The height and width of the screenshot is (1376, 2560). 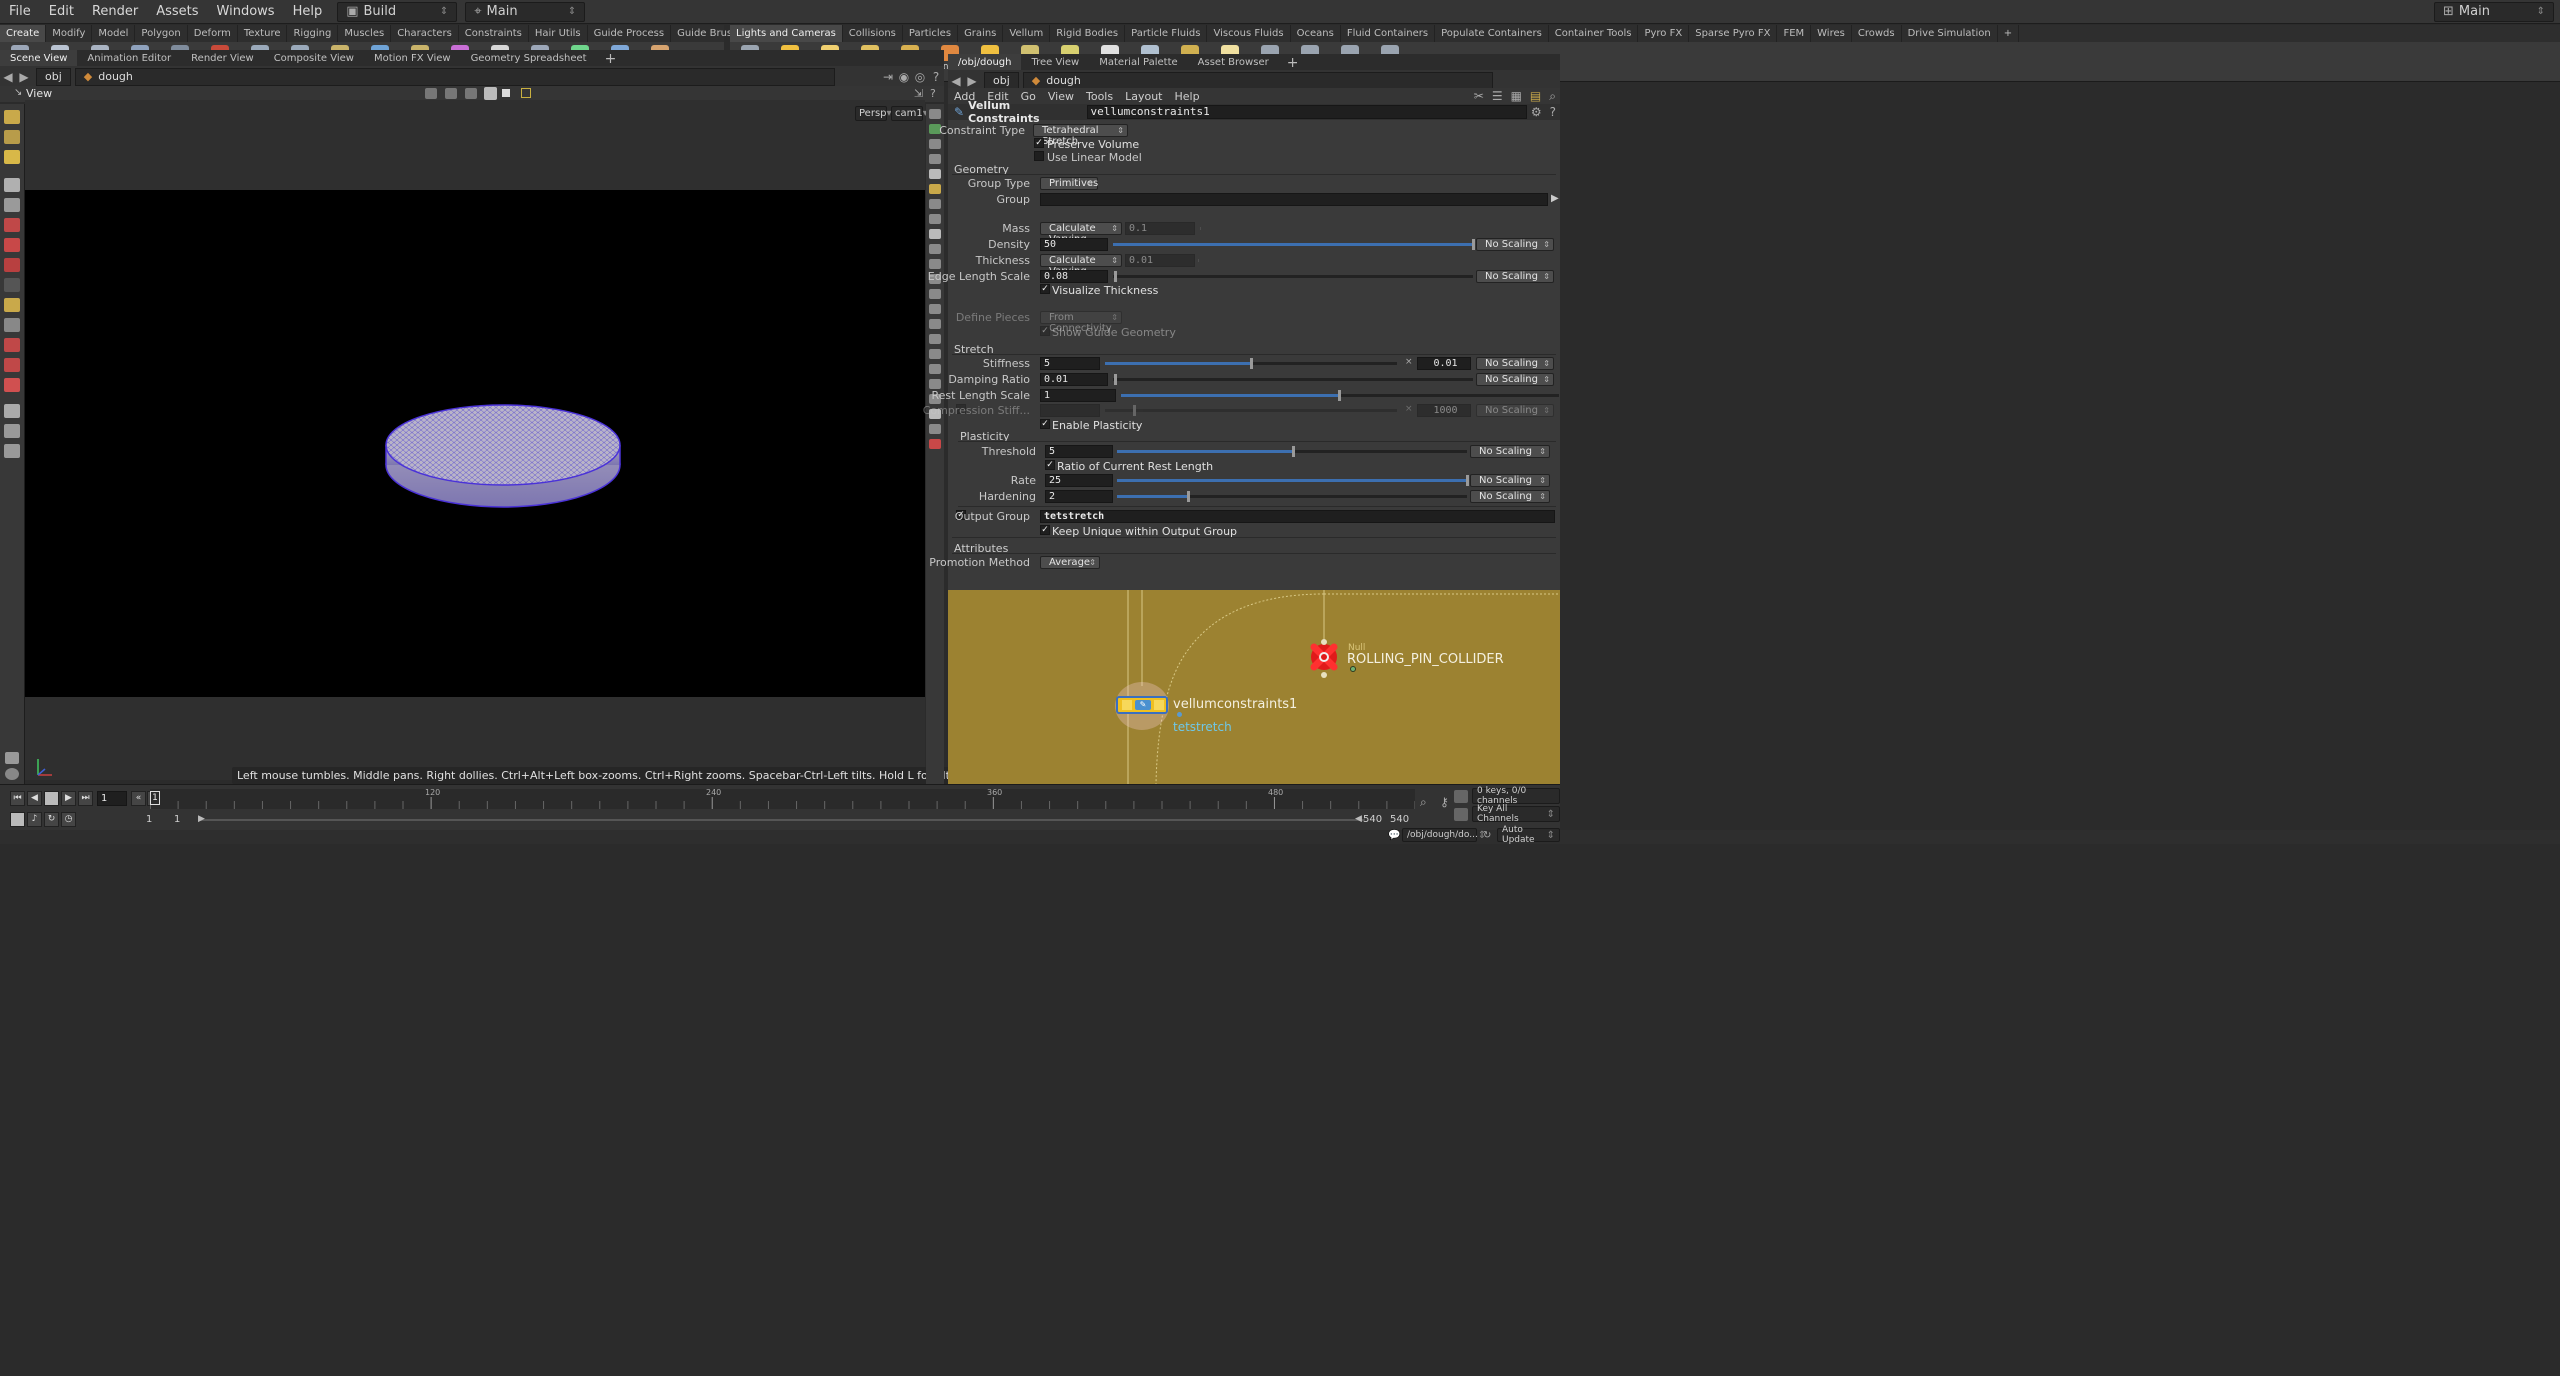 I want to click on menu-help: Help, so click(x=1187, y=96).